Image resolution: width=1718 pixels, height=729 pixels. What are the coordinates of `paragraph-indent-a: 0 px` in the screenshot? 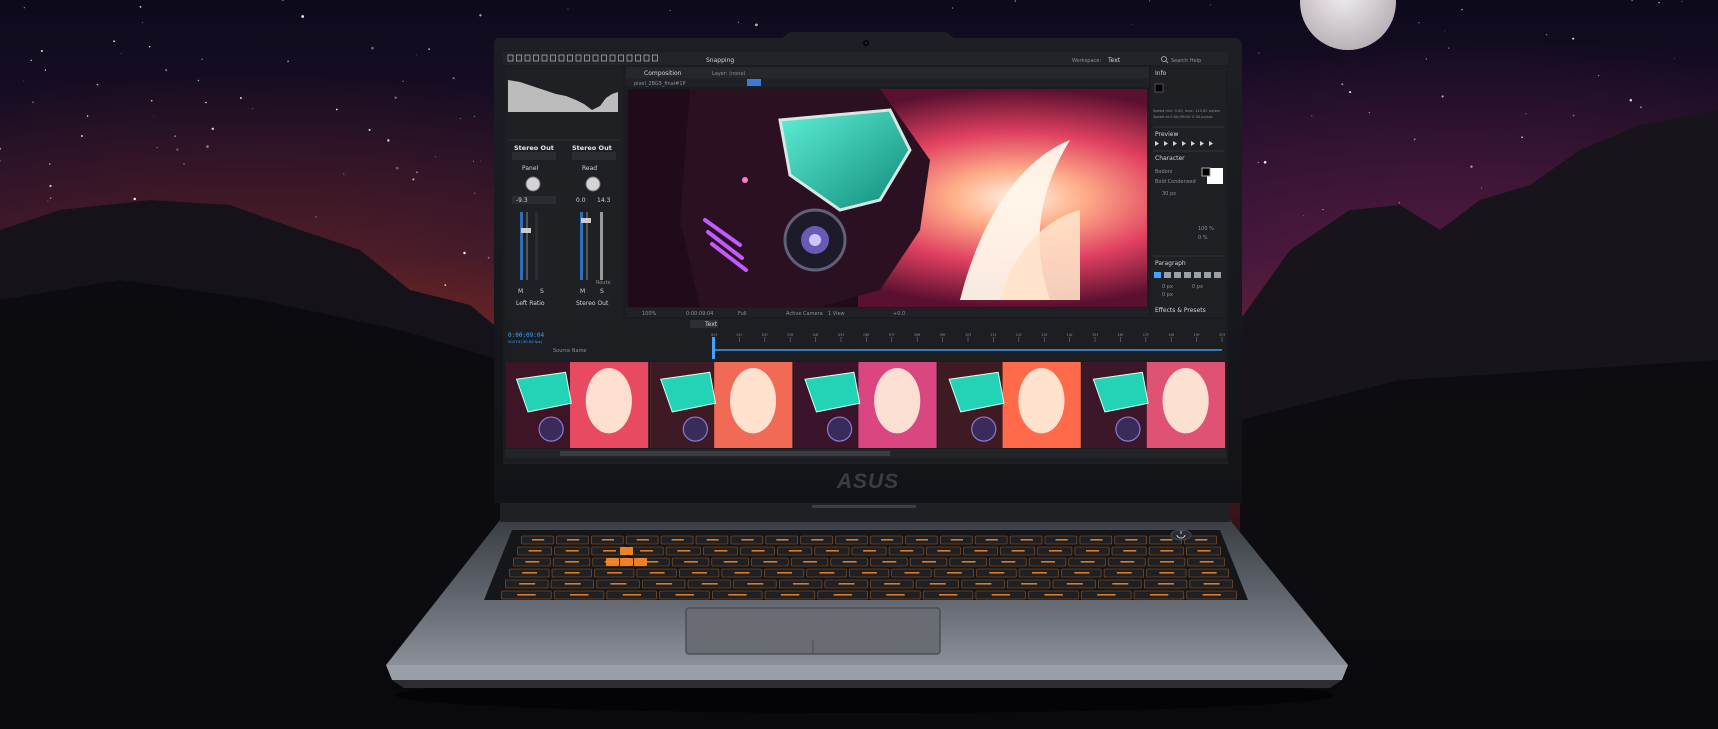 It's located at (1167, 287).